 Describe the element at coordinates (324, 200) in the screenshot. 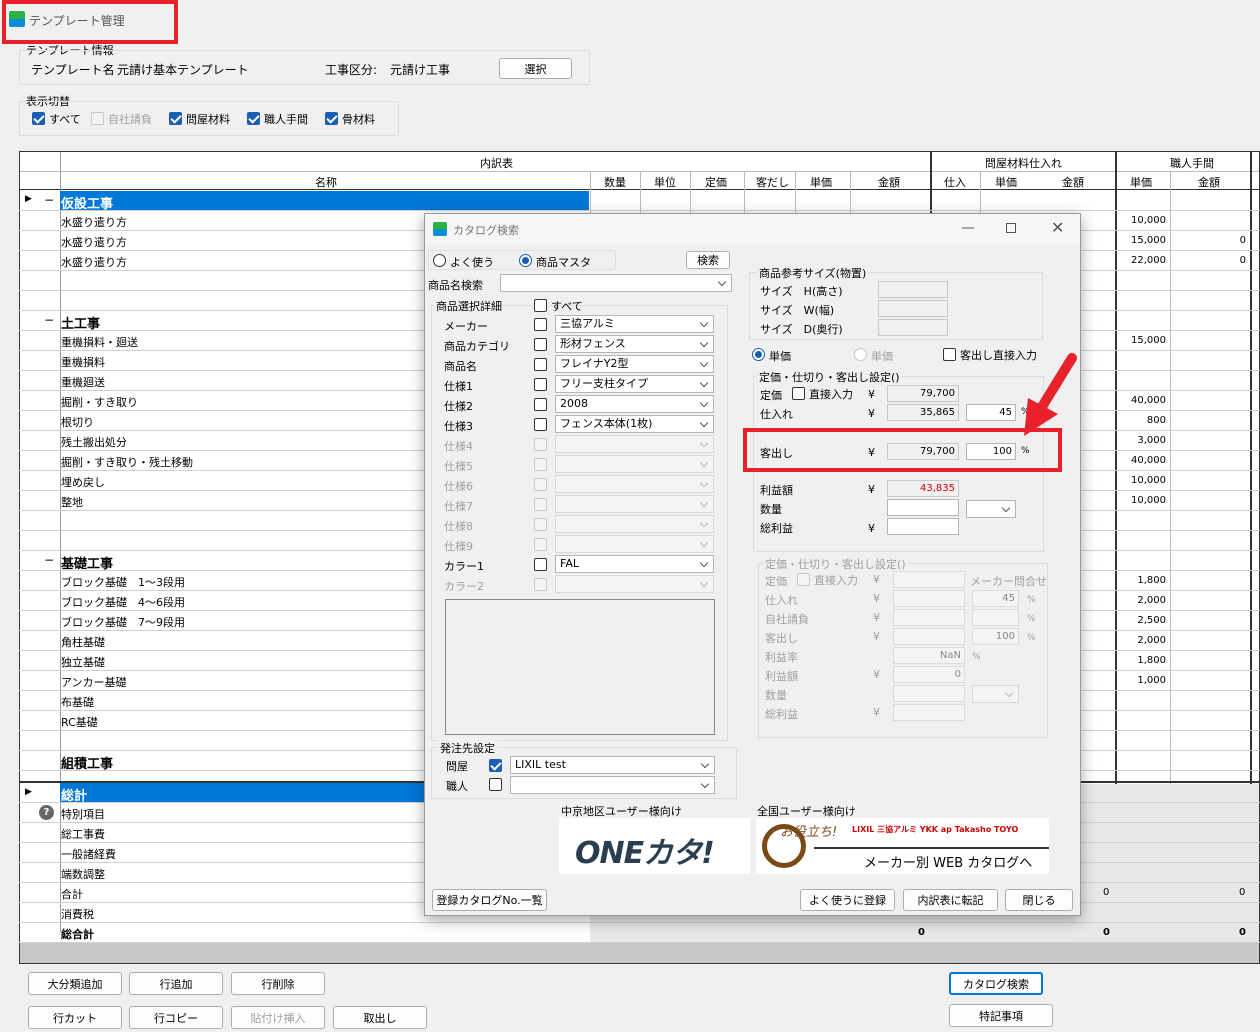

I see `selected-row` at that location.